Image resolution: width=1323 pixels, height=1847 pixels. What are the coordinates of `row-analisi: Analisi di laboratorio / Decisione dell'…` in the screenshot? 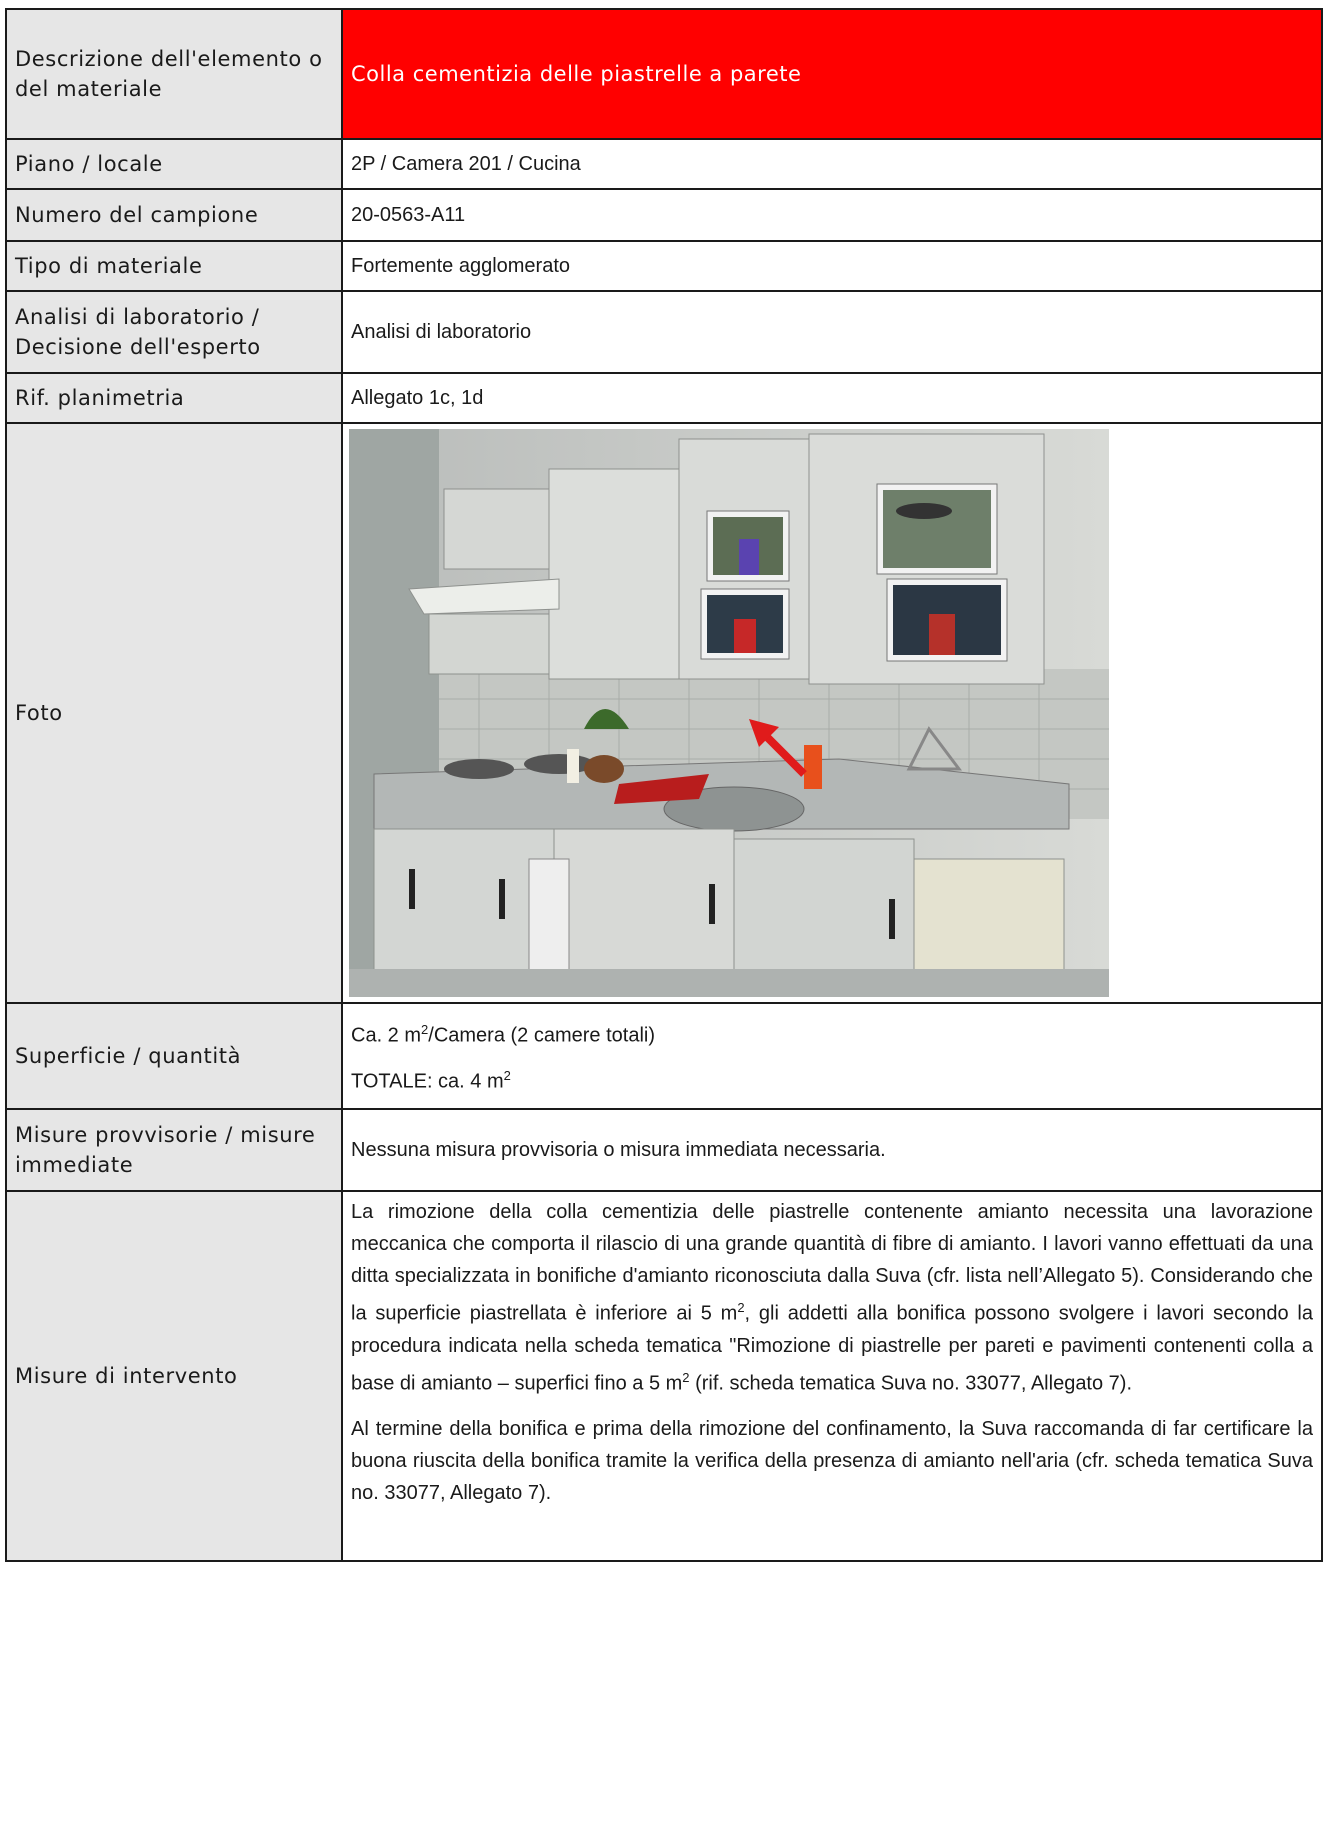 It's located at (664, 332).